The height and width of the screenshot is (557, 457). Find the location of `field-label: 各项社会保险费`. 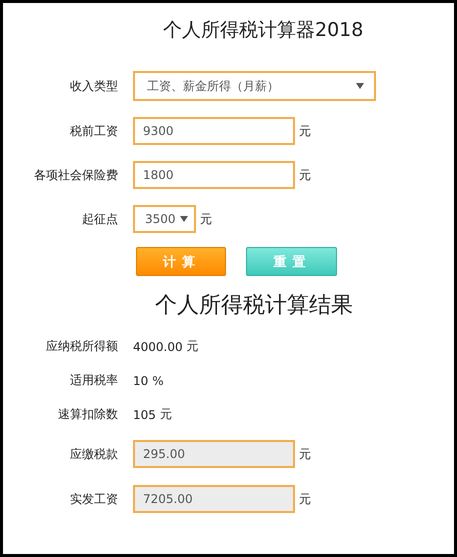

field-label: 各项社会保险费 is located at coordinates (76, 175).